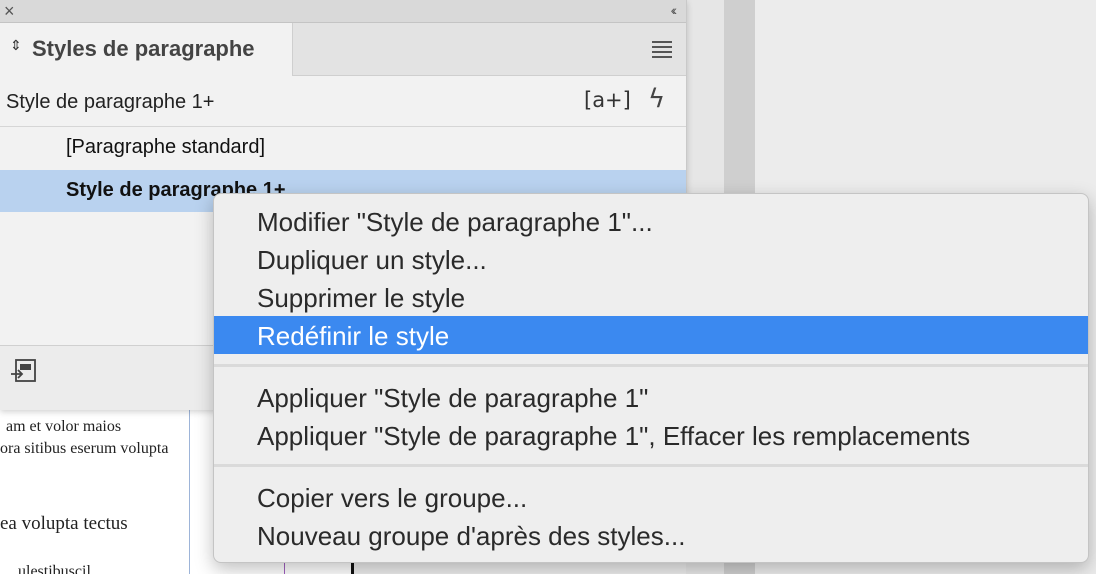  What do you see at coordinates (662, 51) in the screenshot?
I see `panel-menu-icon` at bounding box center [662, 51].